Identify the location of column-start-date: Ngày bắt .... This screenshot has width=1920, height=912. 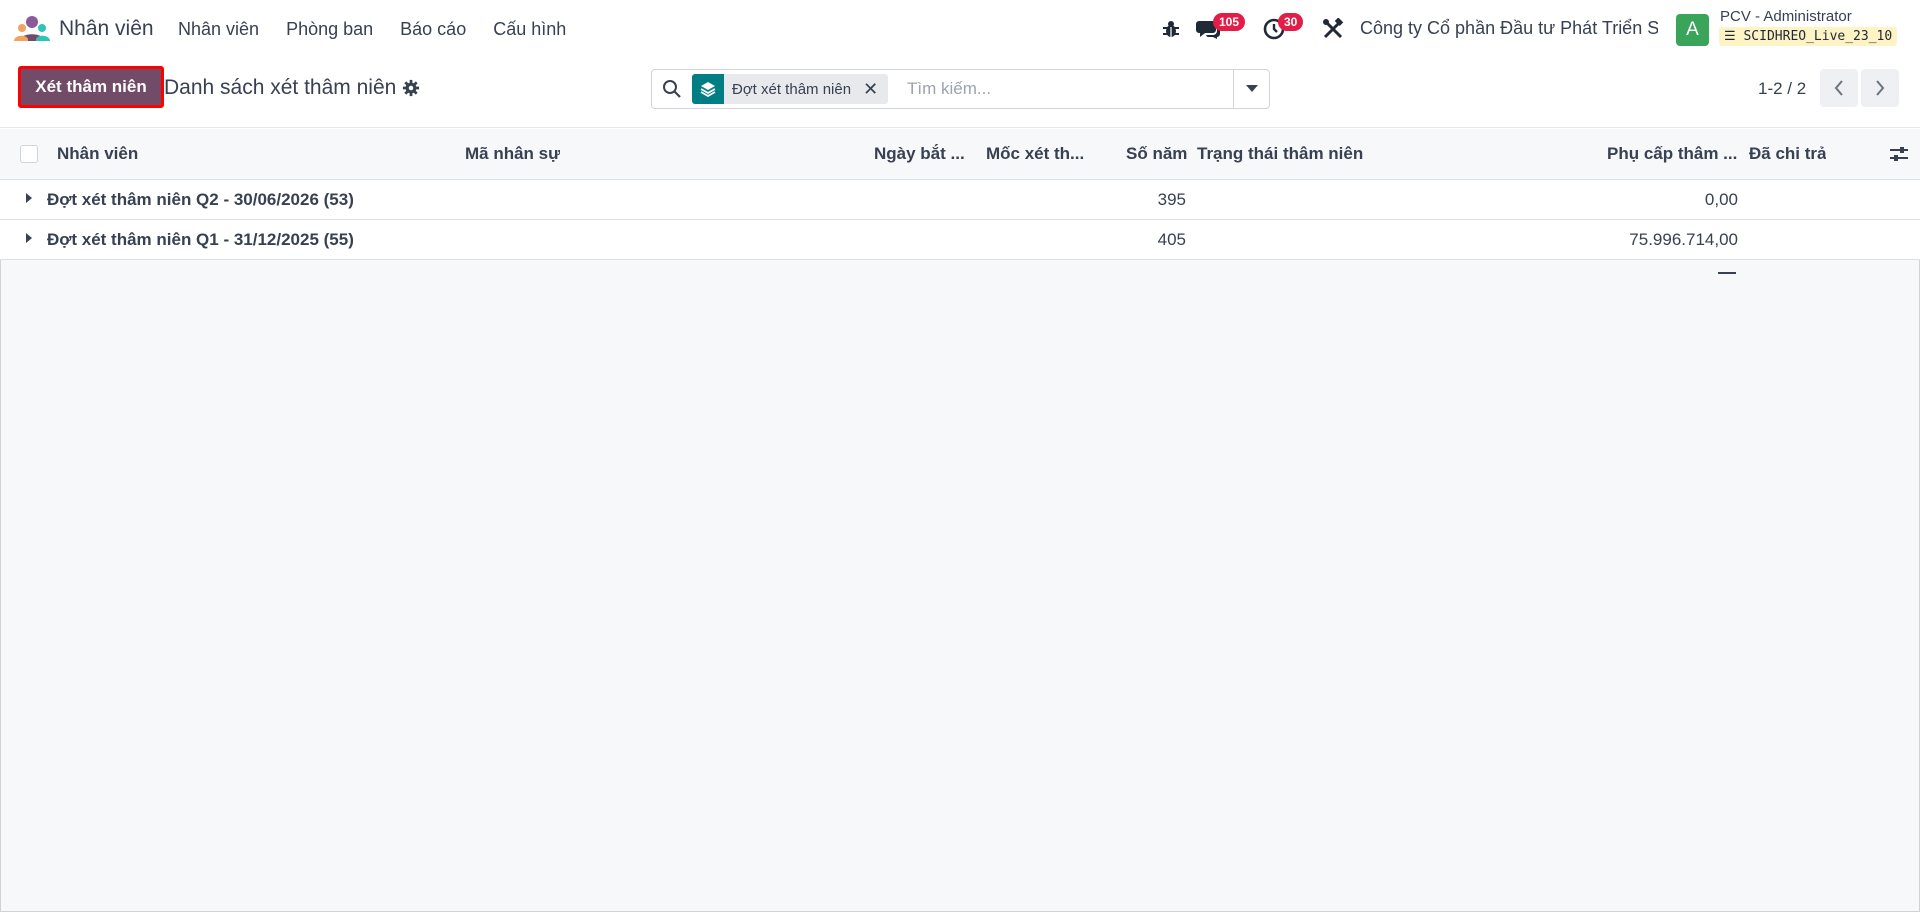
(920, 154).